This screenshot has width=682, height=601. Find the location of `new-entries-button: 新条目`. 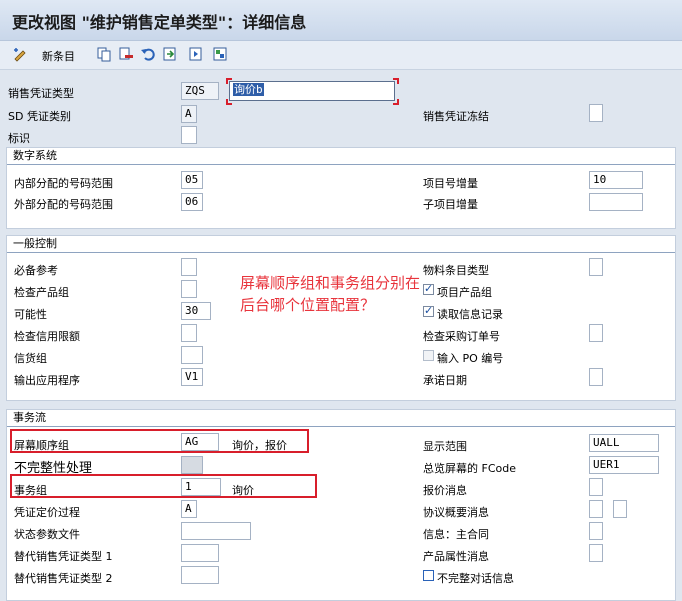

new-entries-button: 新条目 is located at coordinates (58, 56).